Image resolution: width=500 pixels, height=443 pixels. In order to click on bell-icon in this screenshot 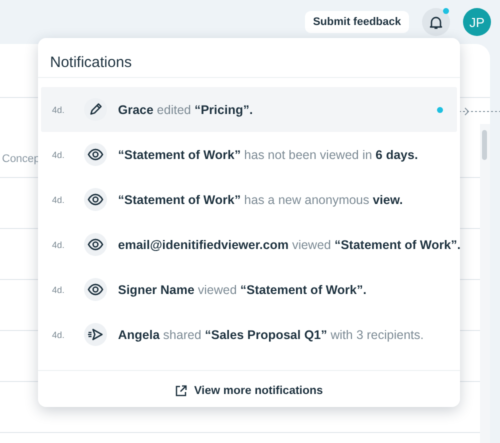, I will do `click(436, 22)`.